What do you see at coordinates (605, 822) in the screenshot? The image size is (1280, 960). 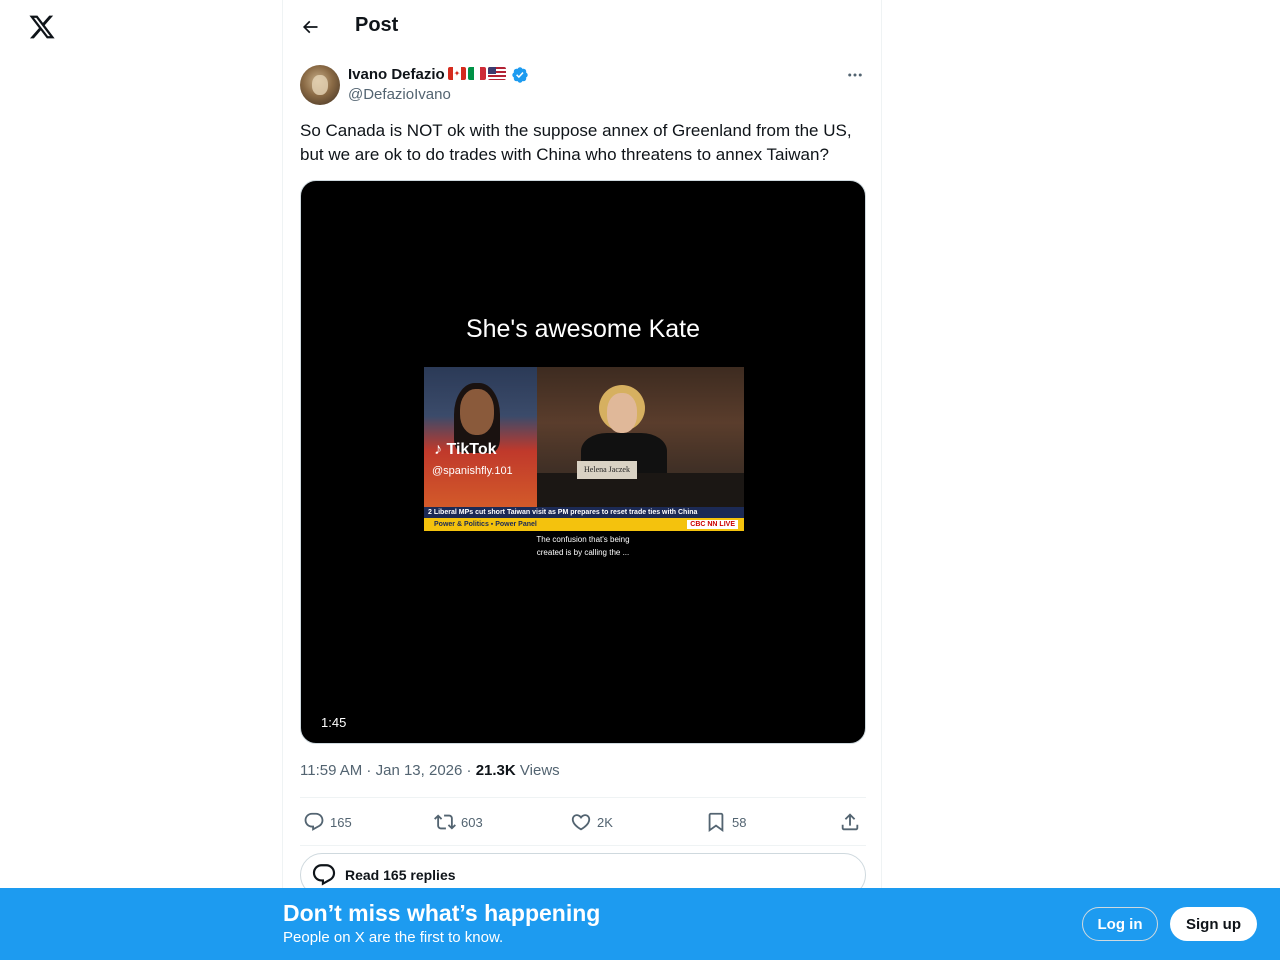 I see `like-count: 2K` at bounding box center [605, 822].